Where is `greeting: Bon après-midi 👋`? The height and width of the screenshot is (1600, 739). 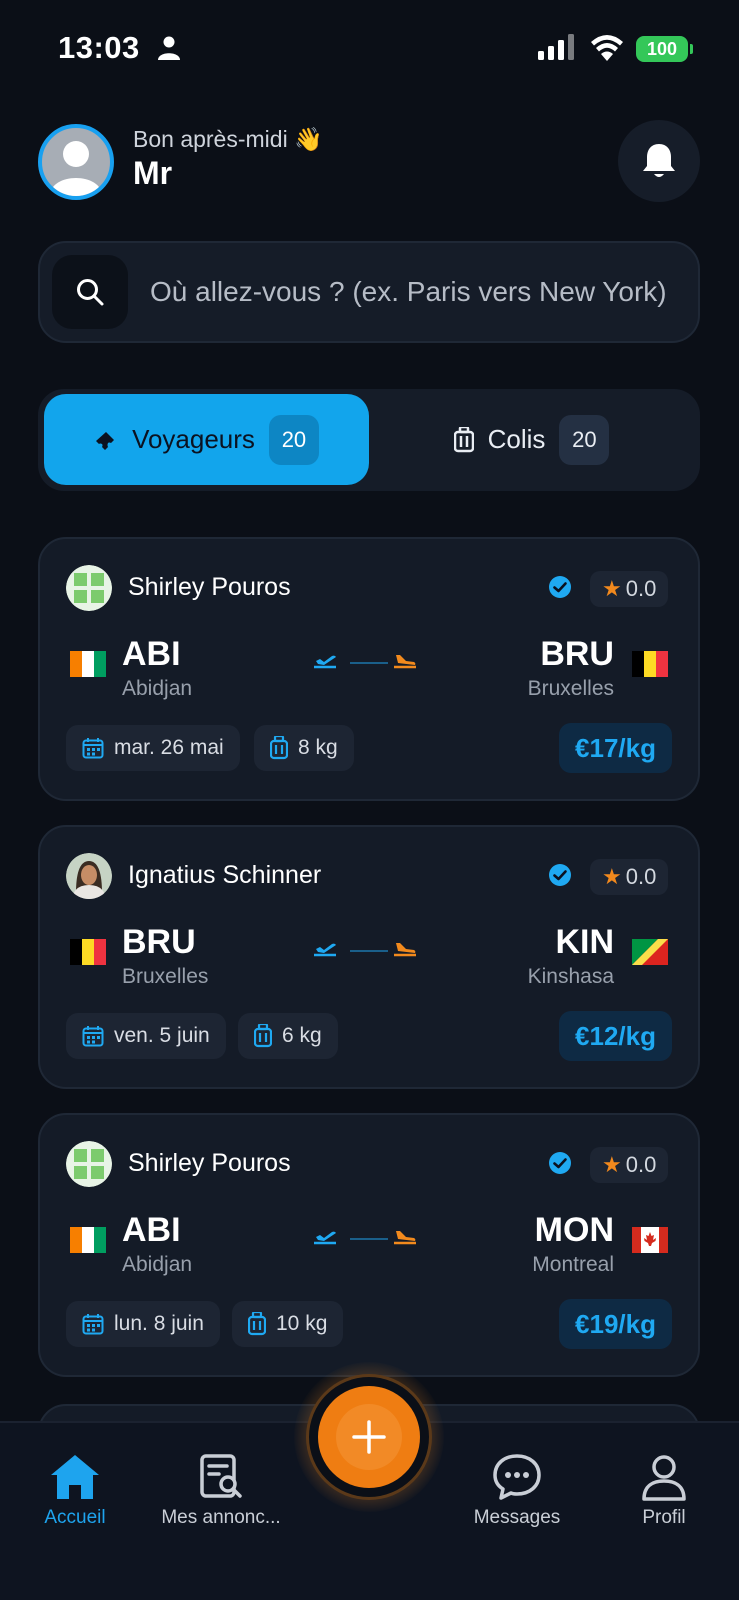
greeting: Bon après-midi 👋 is located at coordinates (228, 139).